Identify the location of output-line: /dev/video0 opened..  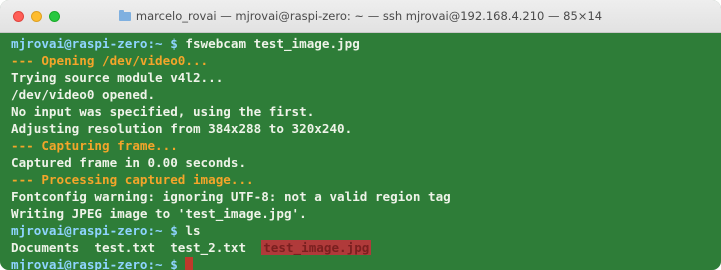
(366, 94).